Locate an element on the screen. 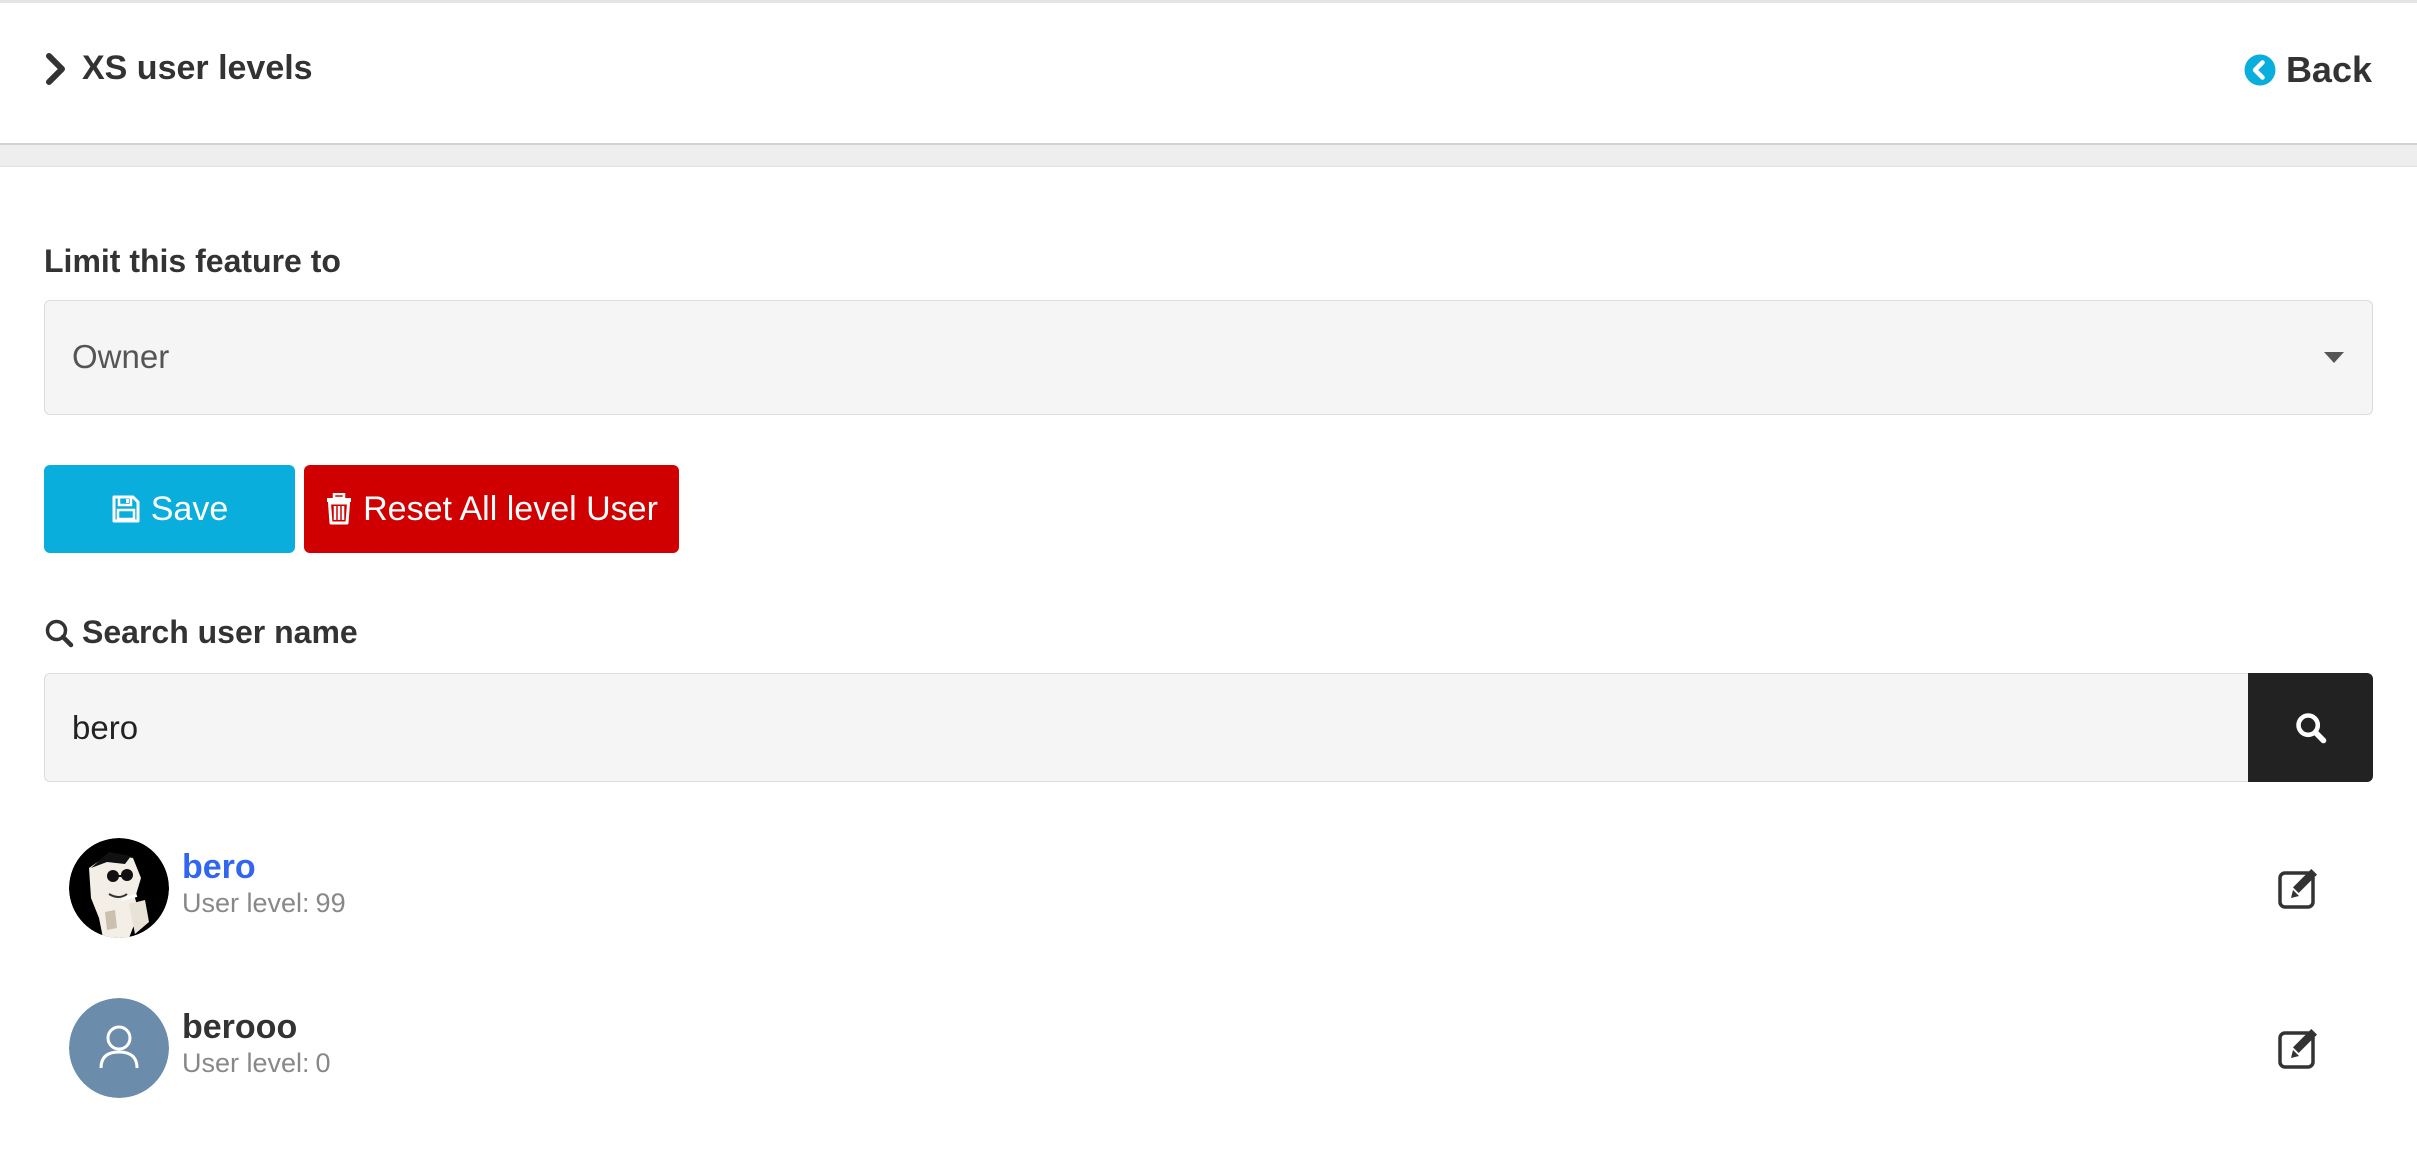 This screenshot has height=1165, width=2417. caret-down-icon is located at coordinates (2334, 357).